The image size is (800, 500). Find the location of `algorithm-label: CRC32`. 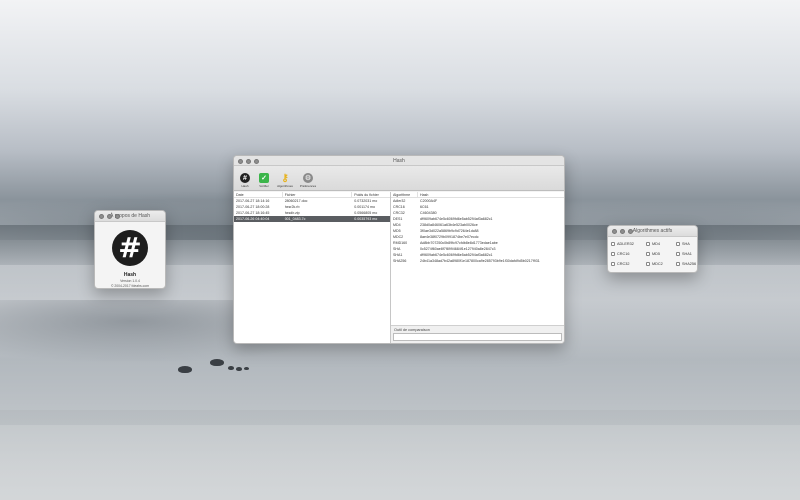

algorithm-label: CRC32 is located at coordinates (623, 264).